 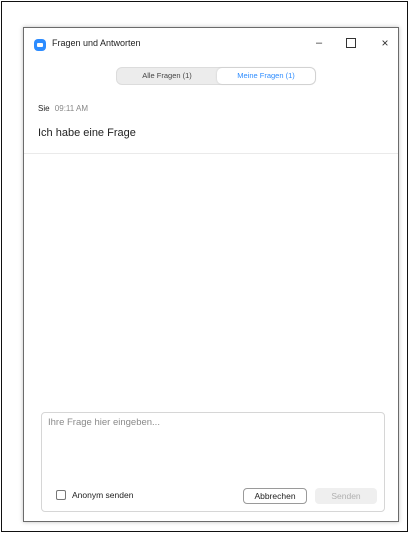 I want to click on window-title: Fragen und Antworten, so click(x=96, y=43).